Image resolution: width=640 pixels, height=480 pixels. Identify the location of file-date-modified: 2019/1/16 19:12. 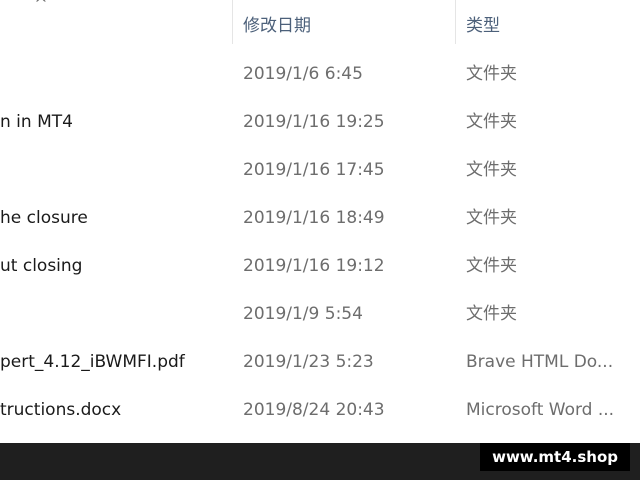
(314, 266).